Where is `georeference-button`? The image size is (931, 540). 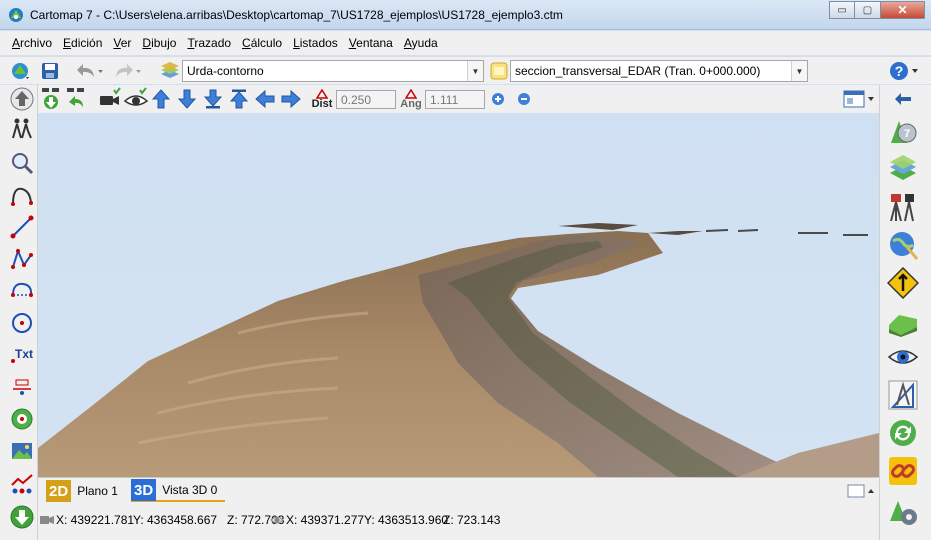 georeference-button is located at coordinates (903, 245).